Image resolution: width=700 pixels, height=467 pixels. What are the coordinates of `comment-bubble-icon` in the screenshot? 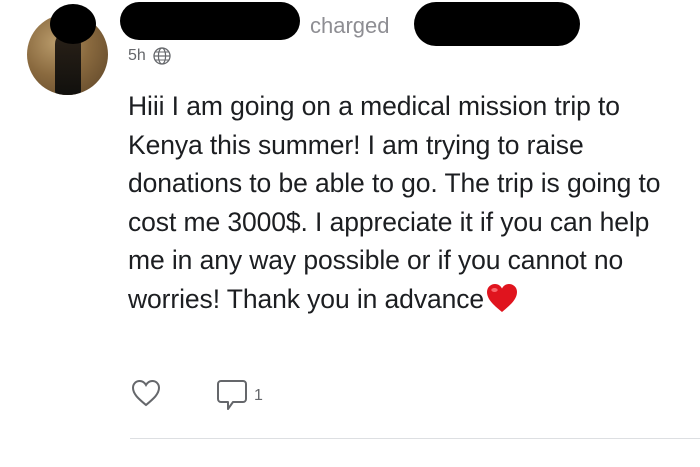 It's located at (232, 395).